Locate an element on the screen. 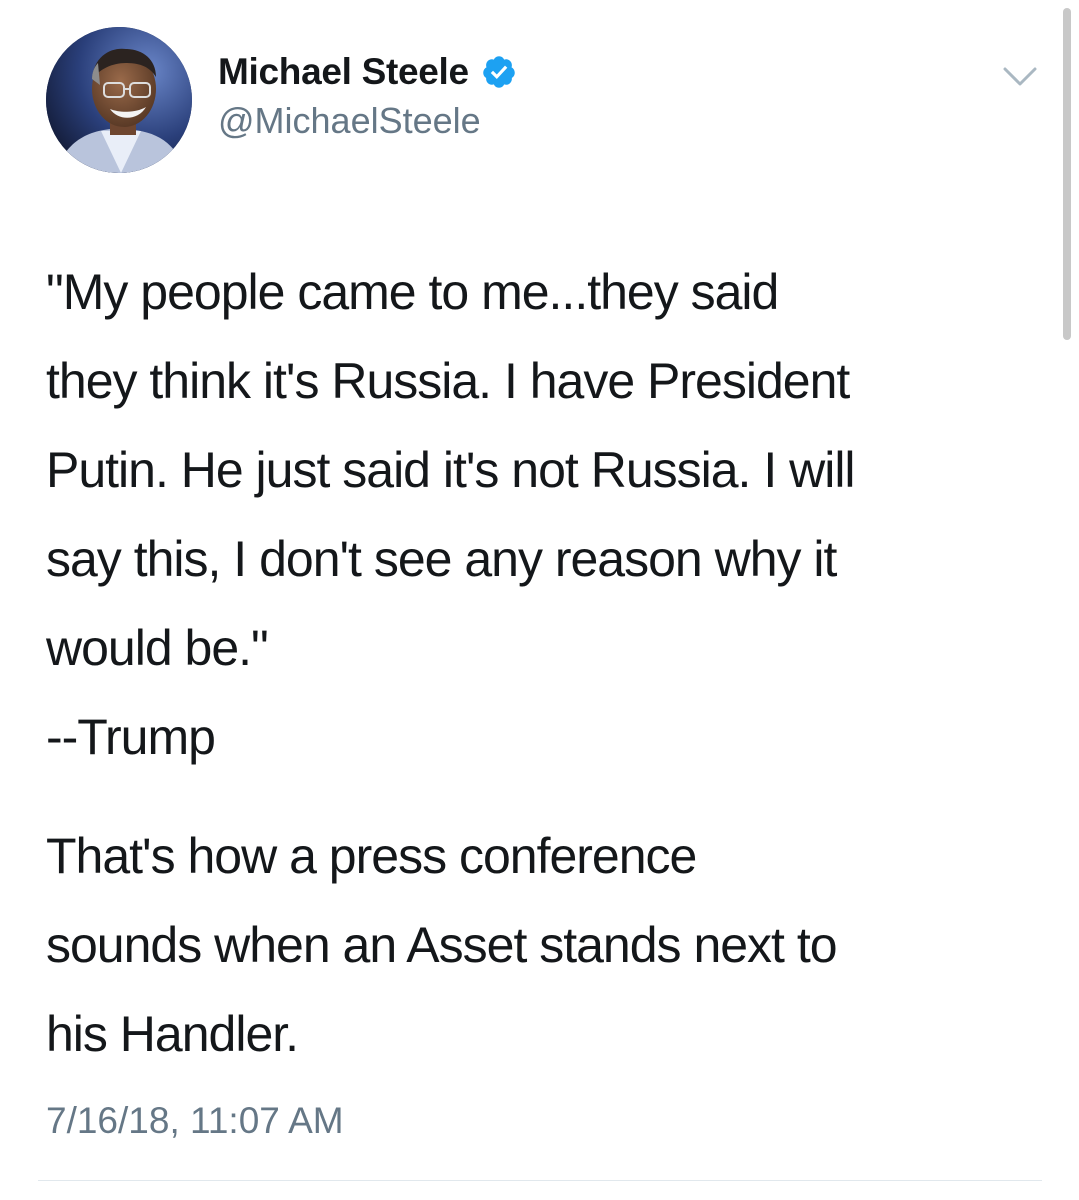  tweet-text-line: sounds when an Asset stands next to is located at coordinates (442, 945).